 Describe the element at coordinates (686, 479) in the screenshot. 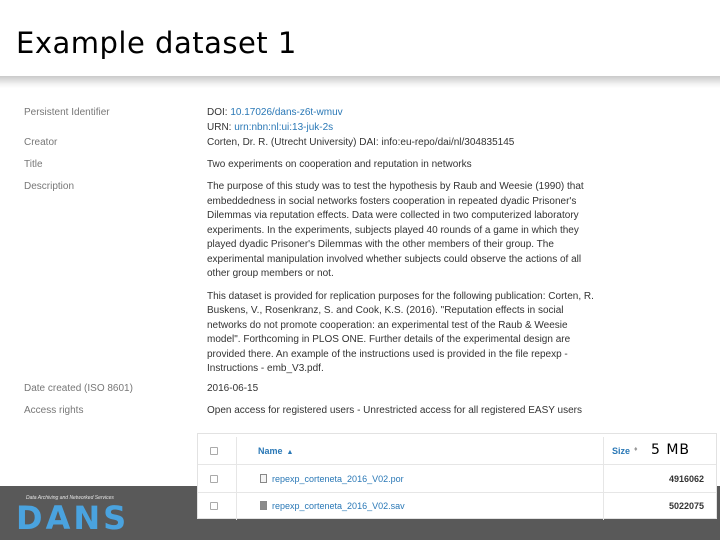

I see `file-size: 4916062` at that location.